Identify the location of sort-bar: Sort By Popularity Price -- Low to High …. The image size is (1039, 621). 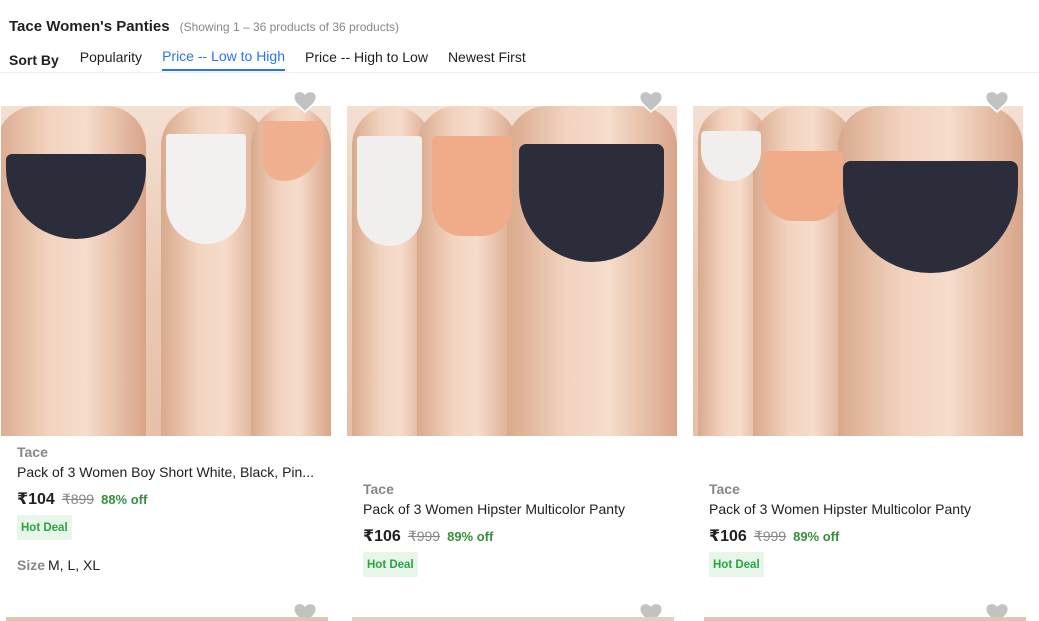
(277, 59).